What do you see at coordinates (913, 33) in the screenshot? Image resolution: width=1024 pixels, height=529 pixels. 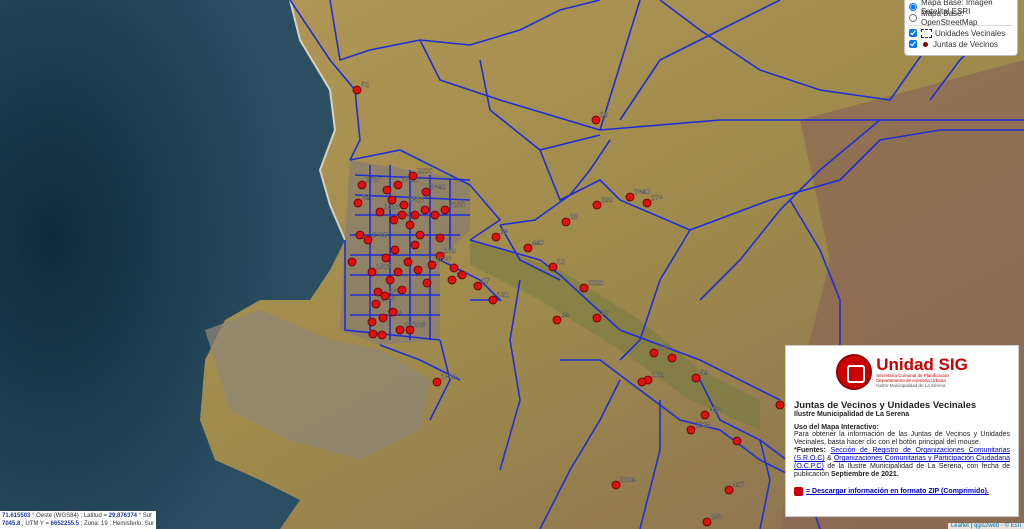 I see `checkbox-unidades` at bounding box center [913, 33].